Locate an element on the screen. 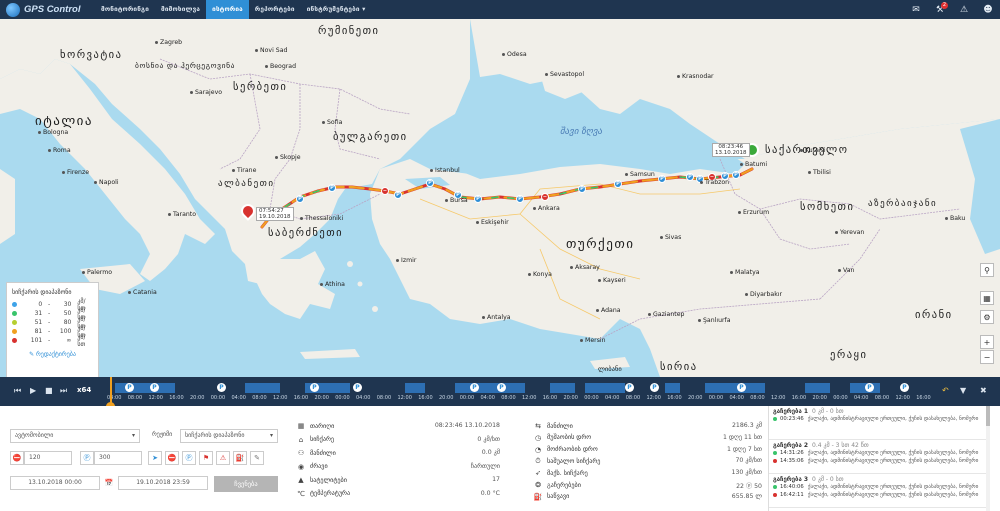 The width and height of the screenshot is (1000, 511). stop-minutes-input: 120 is located at coordinates (48, 458).